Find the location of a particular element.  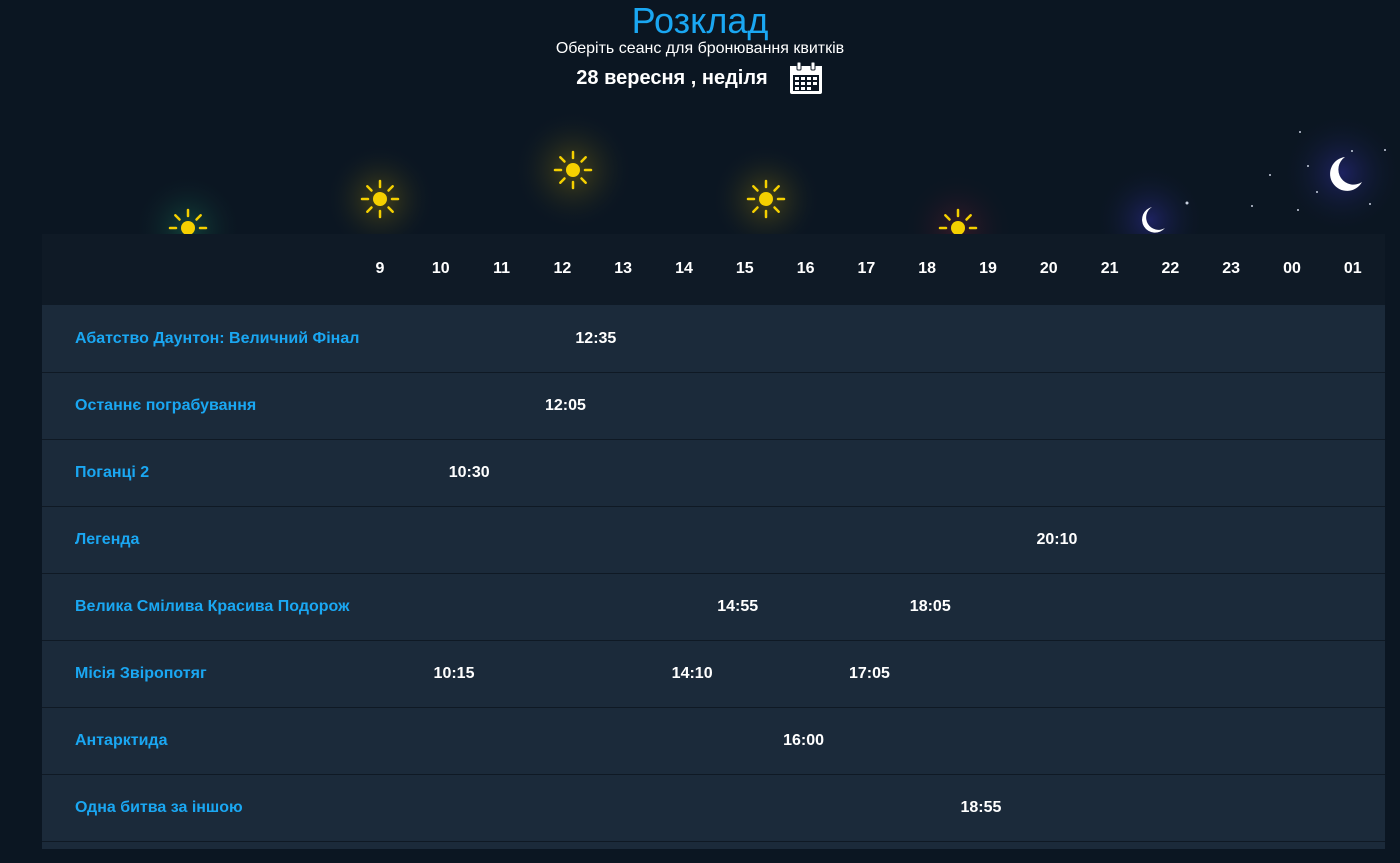

movie-row: Останнє пограбування 12:05 is located at coordinates (713, 406).